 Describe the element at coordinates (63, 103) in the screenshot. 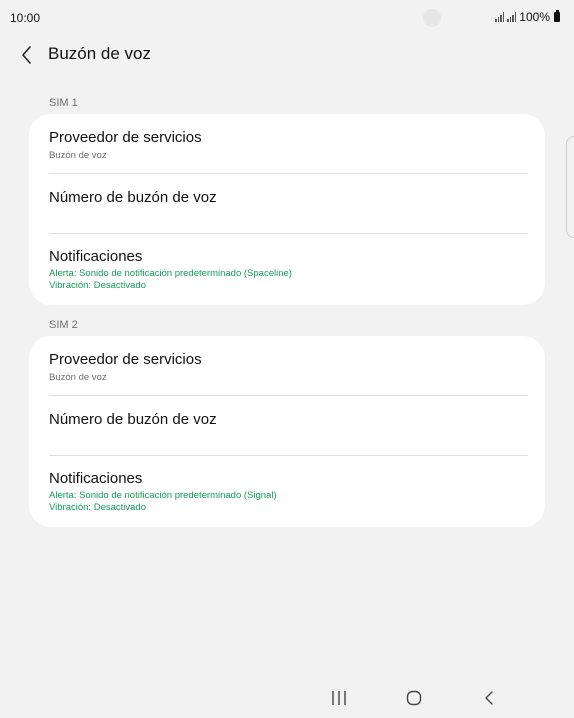

I see `section-label-sim1: SIM 1` at that location.